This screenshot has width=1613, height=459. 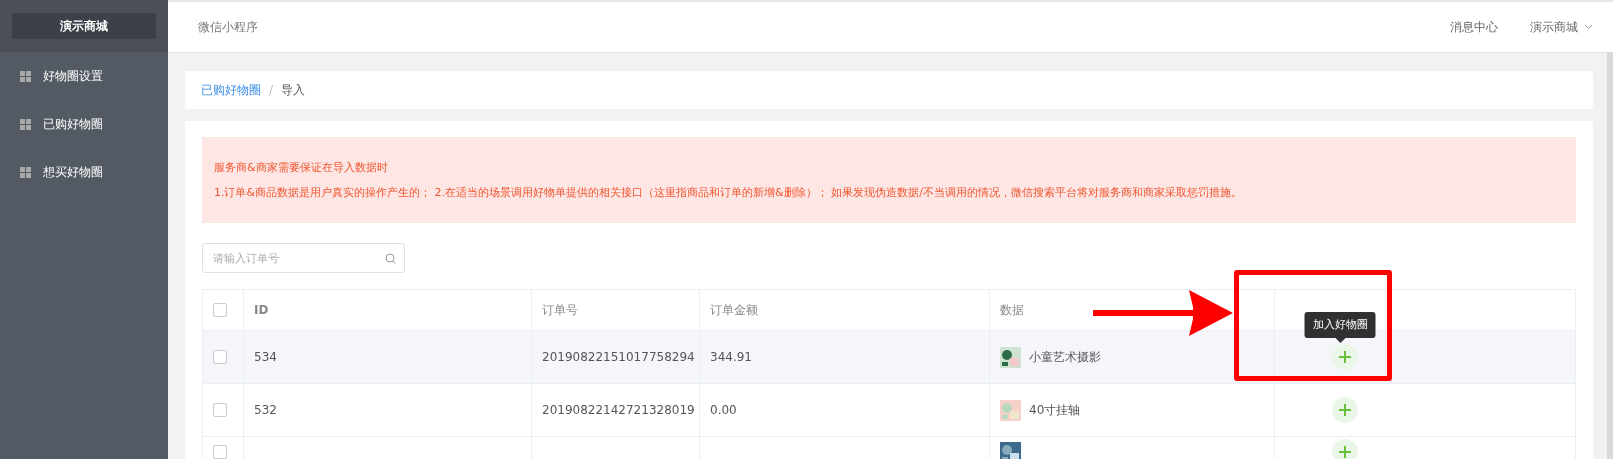 What do you see at coordinates (303, 258) in the screenshot?
I see `search-field: 请输入订单号` at bounding box center [303, 258].